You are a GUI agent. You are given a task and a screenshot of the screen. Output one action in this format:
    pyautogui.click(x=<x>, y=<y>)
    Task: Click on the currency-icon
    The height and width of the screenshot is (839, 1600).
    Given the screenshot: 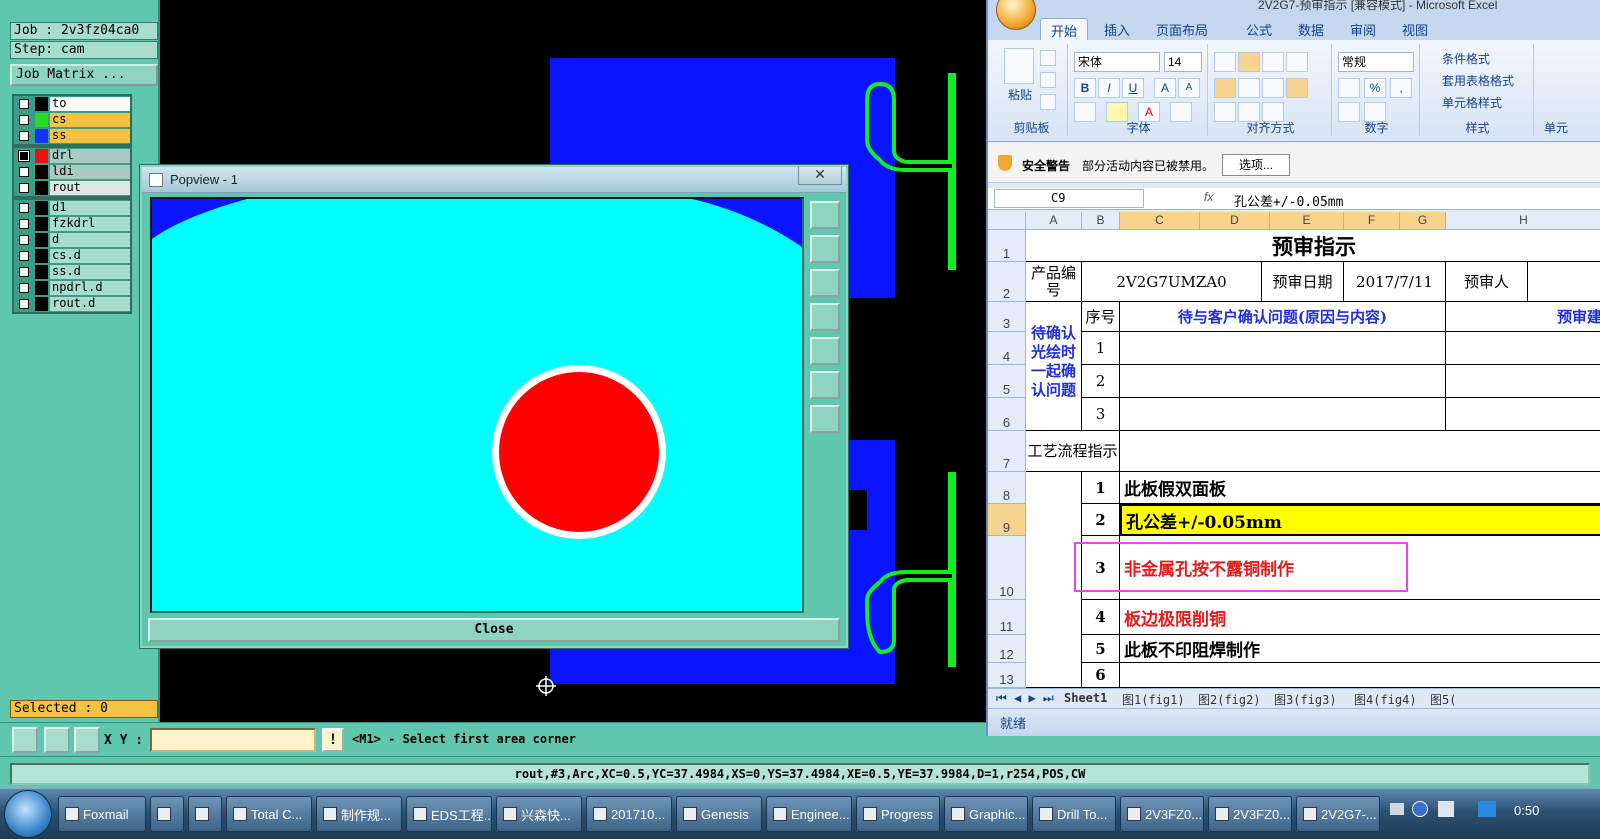 What is the action you would take?
    pyautogui.click(x=1349, y=88)
    